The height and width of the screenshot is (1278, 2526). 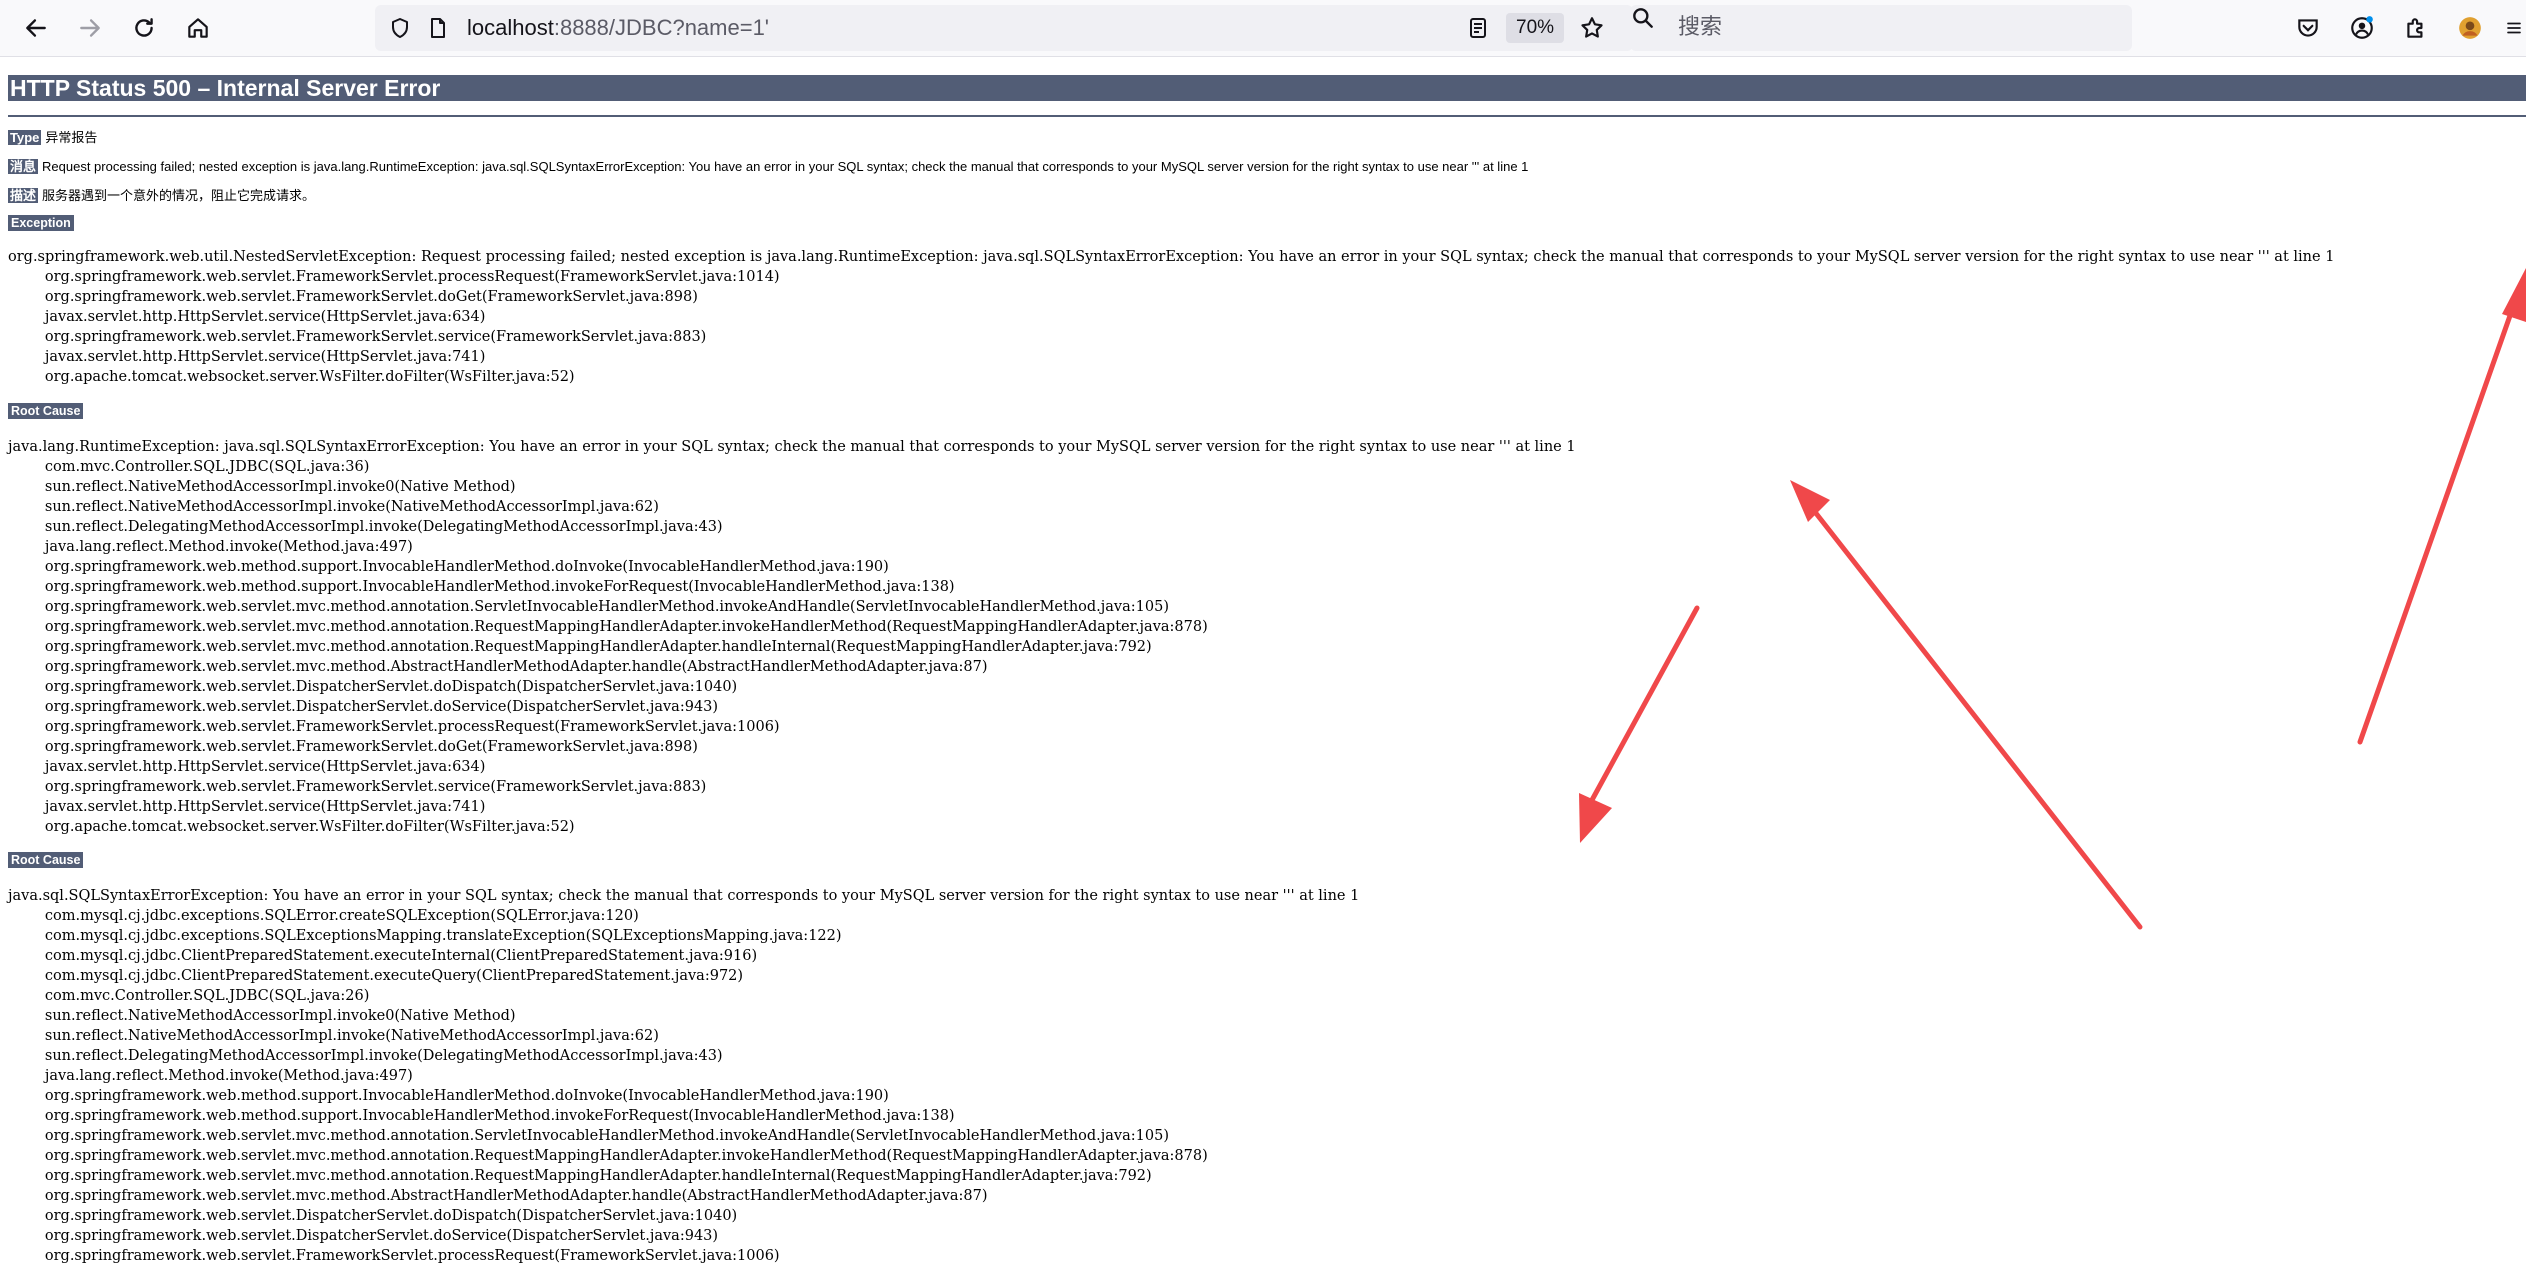 I want to click on reload-icon, so click(x=144, y=27).